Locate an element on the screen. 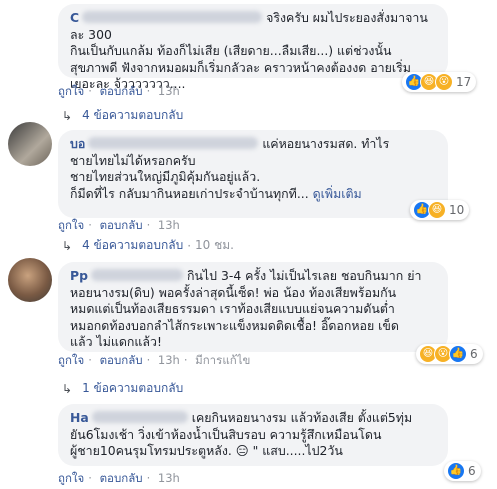  view-replies: ↳ 1 ข้อความตอบกลับ is located at coordinates (122, 388).